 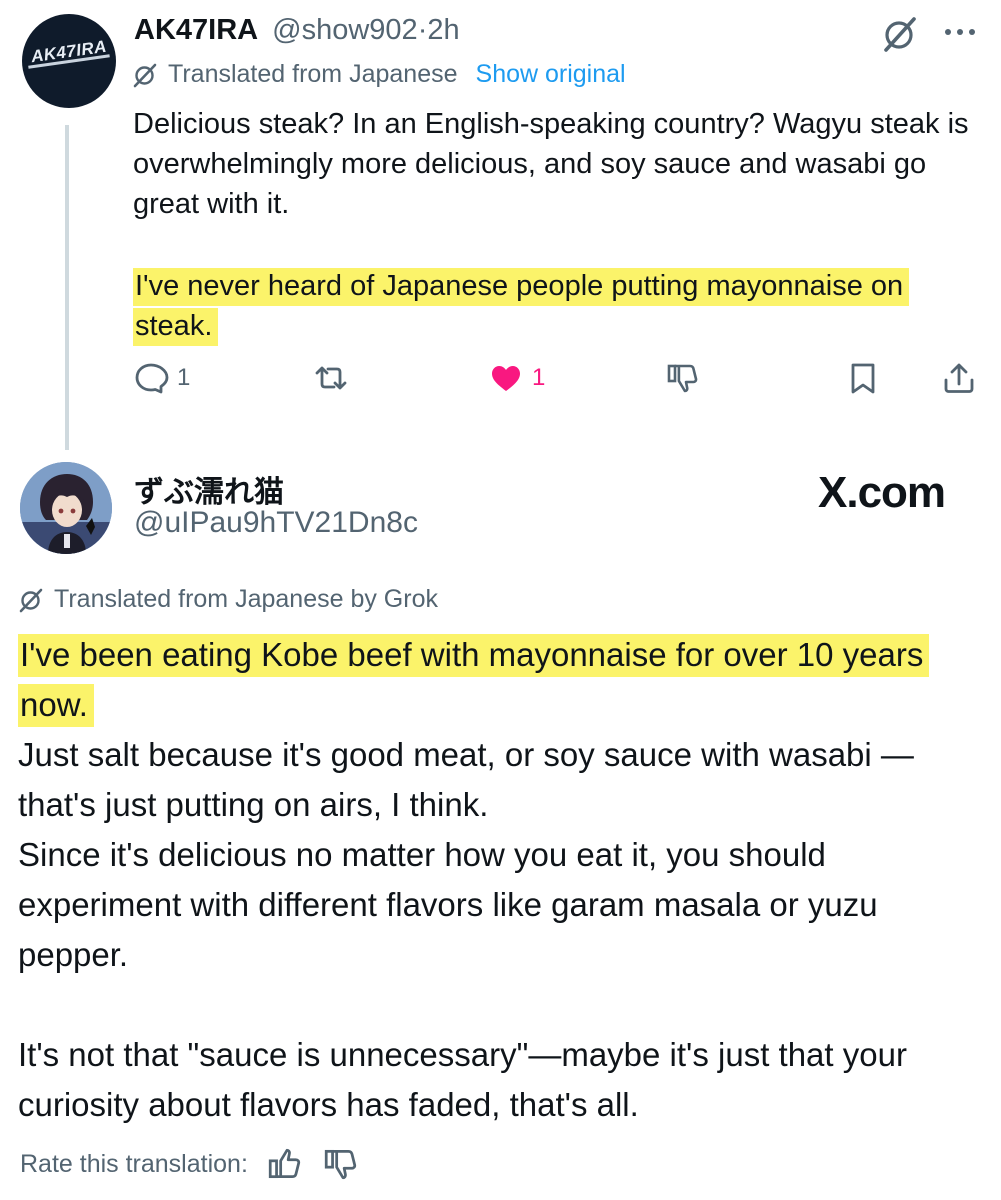 I want to click on repost-button, so click(x=331, y=378).